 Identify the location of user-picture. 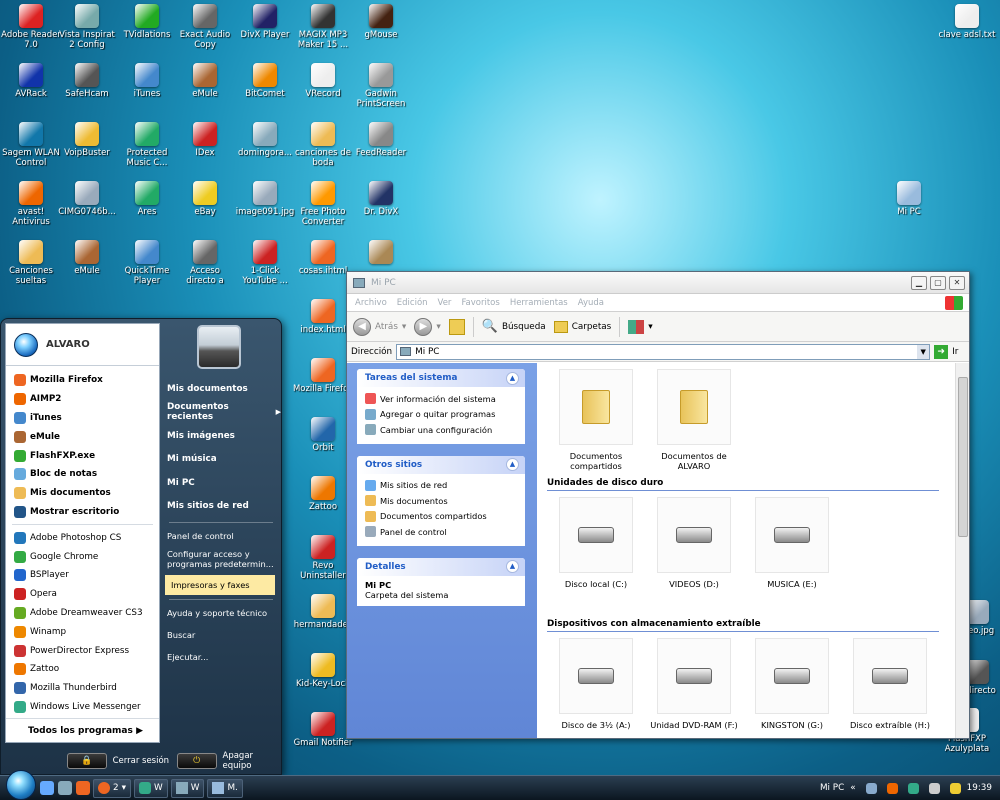
(219, 347).